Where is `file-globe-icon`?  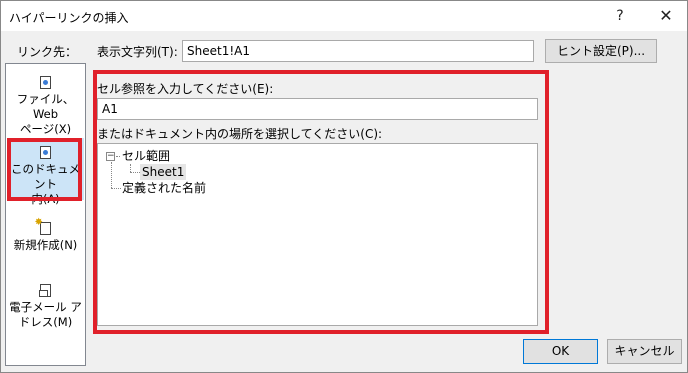 file-globe-icon is located at coordinates (46, 83).